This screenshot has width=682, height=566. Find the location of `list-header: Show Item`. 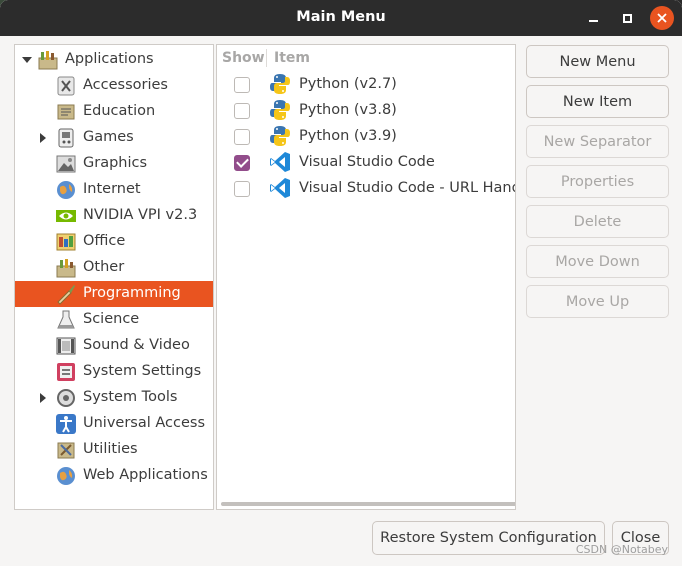

list-header: Show Item is located at coordinates (366, 58).